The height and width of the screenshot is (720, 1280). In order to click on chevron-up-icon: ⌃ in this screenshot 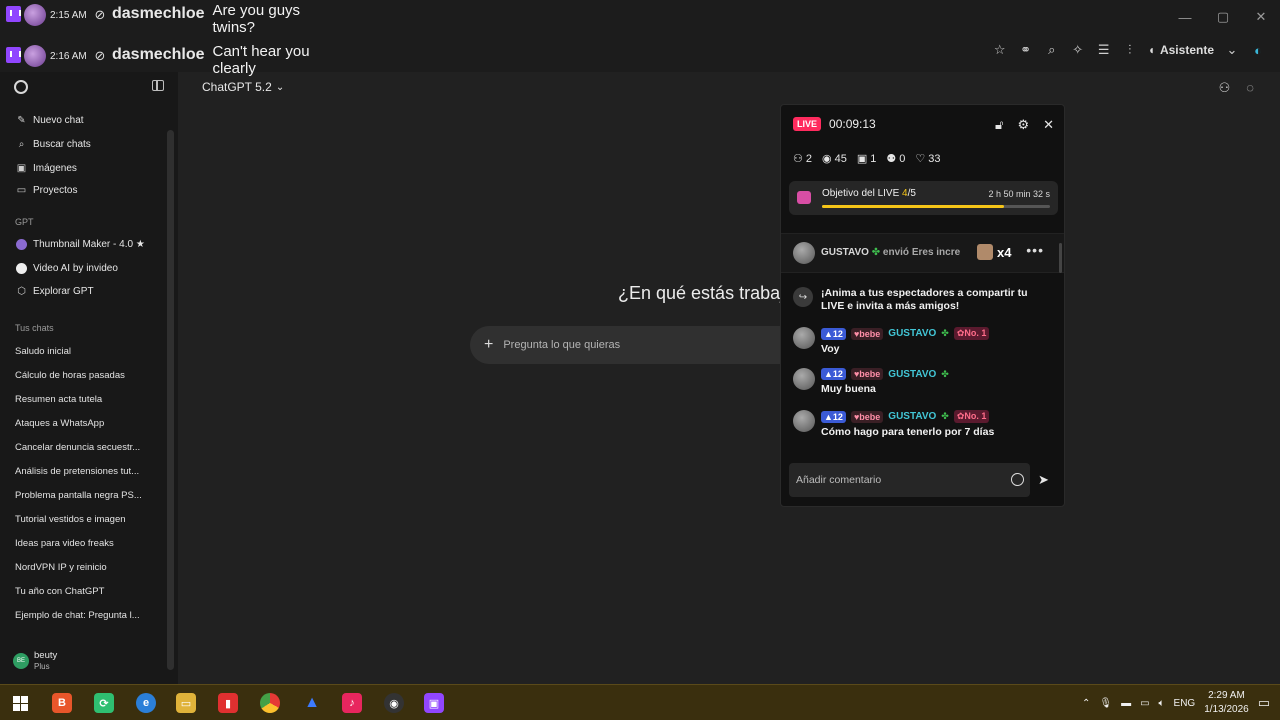, I will do `click(1086, 703)`.